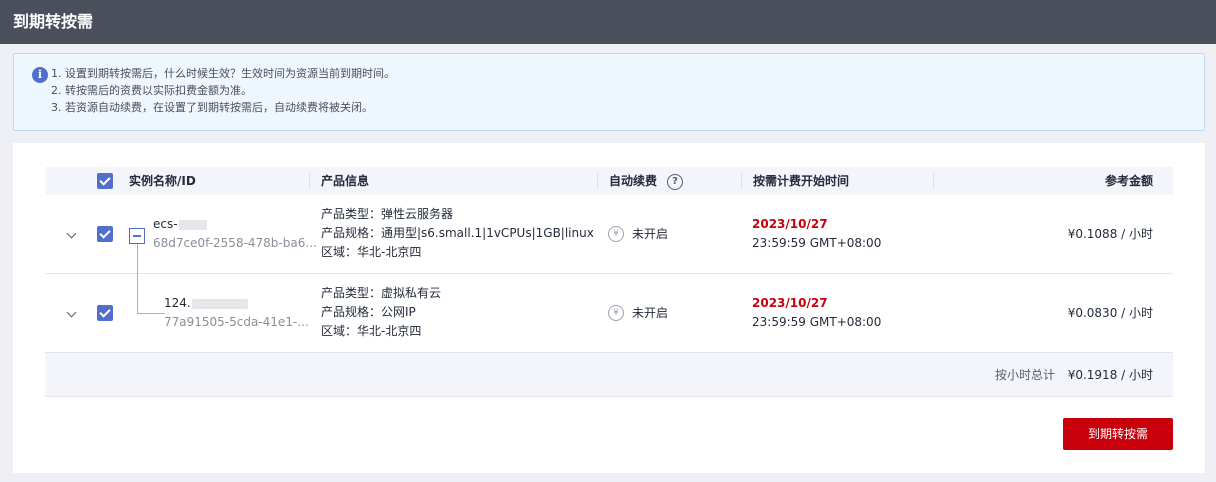  What do you see at coordinates (387, 214) in the screenshot?
I see `product-type: 产品类型：弹性云服务器` at bounding box center [387, 214].